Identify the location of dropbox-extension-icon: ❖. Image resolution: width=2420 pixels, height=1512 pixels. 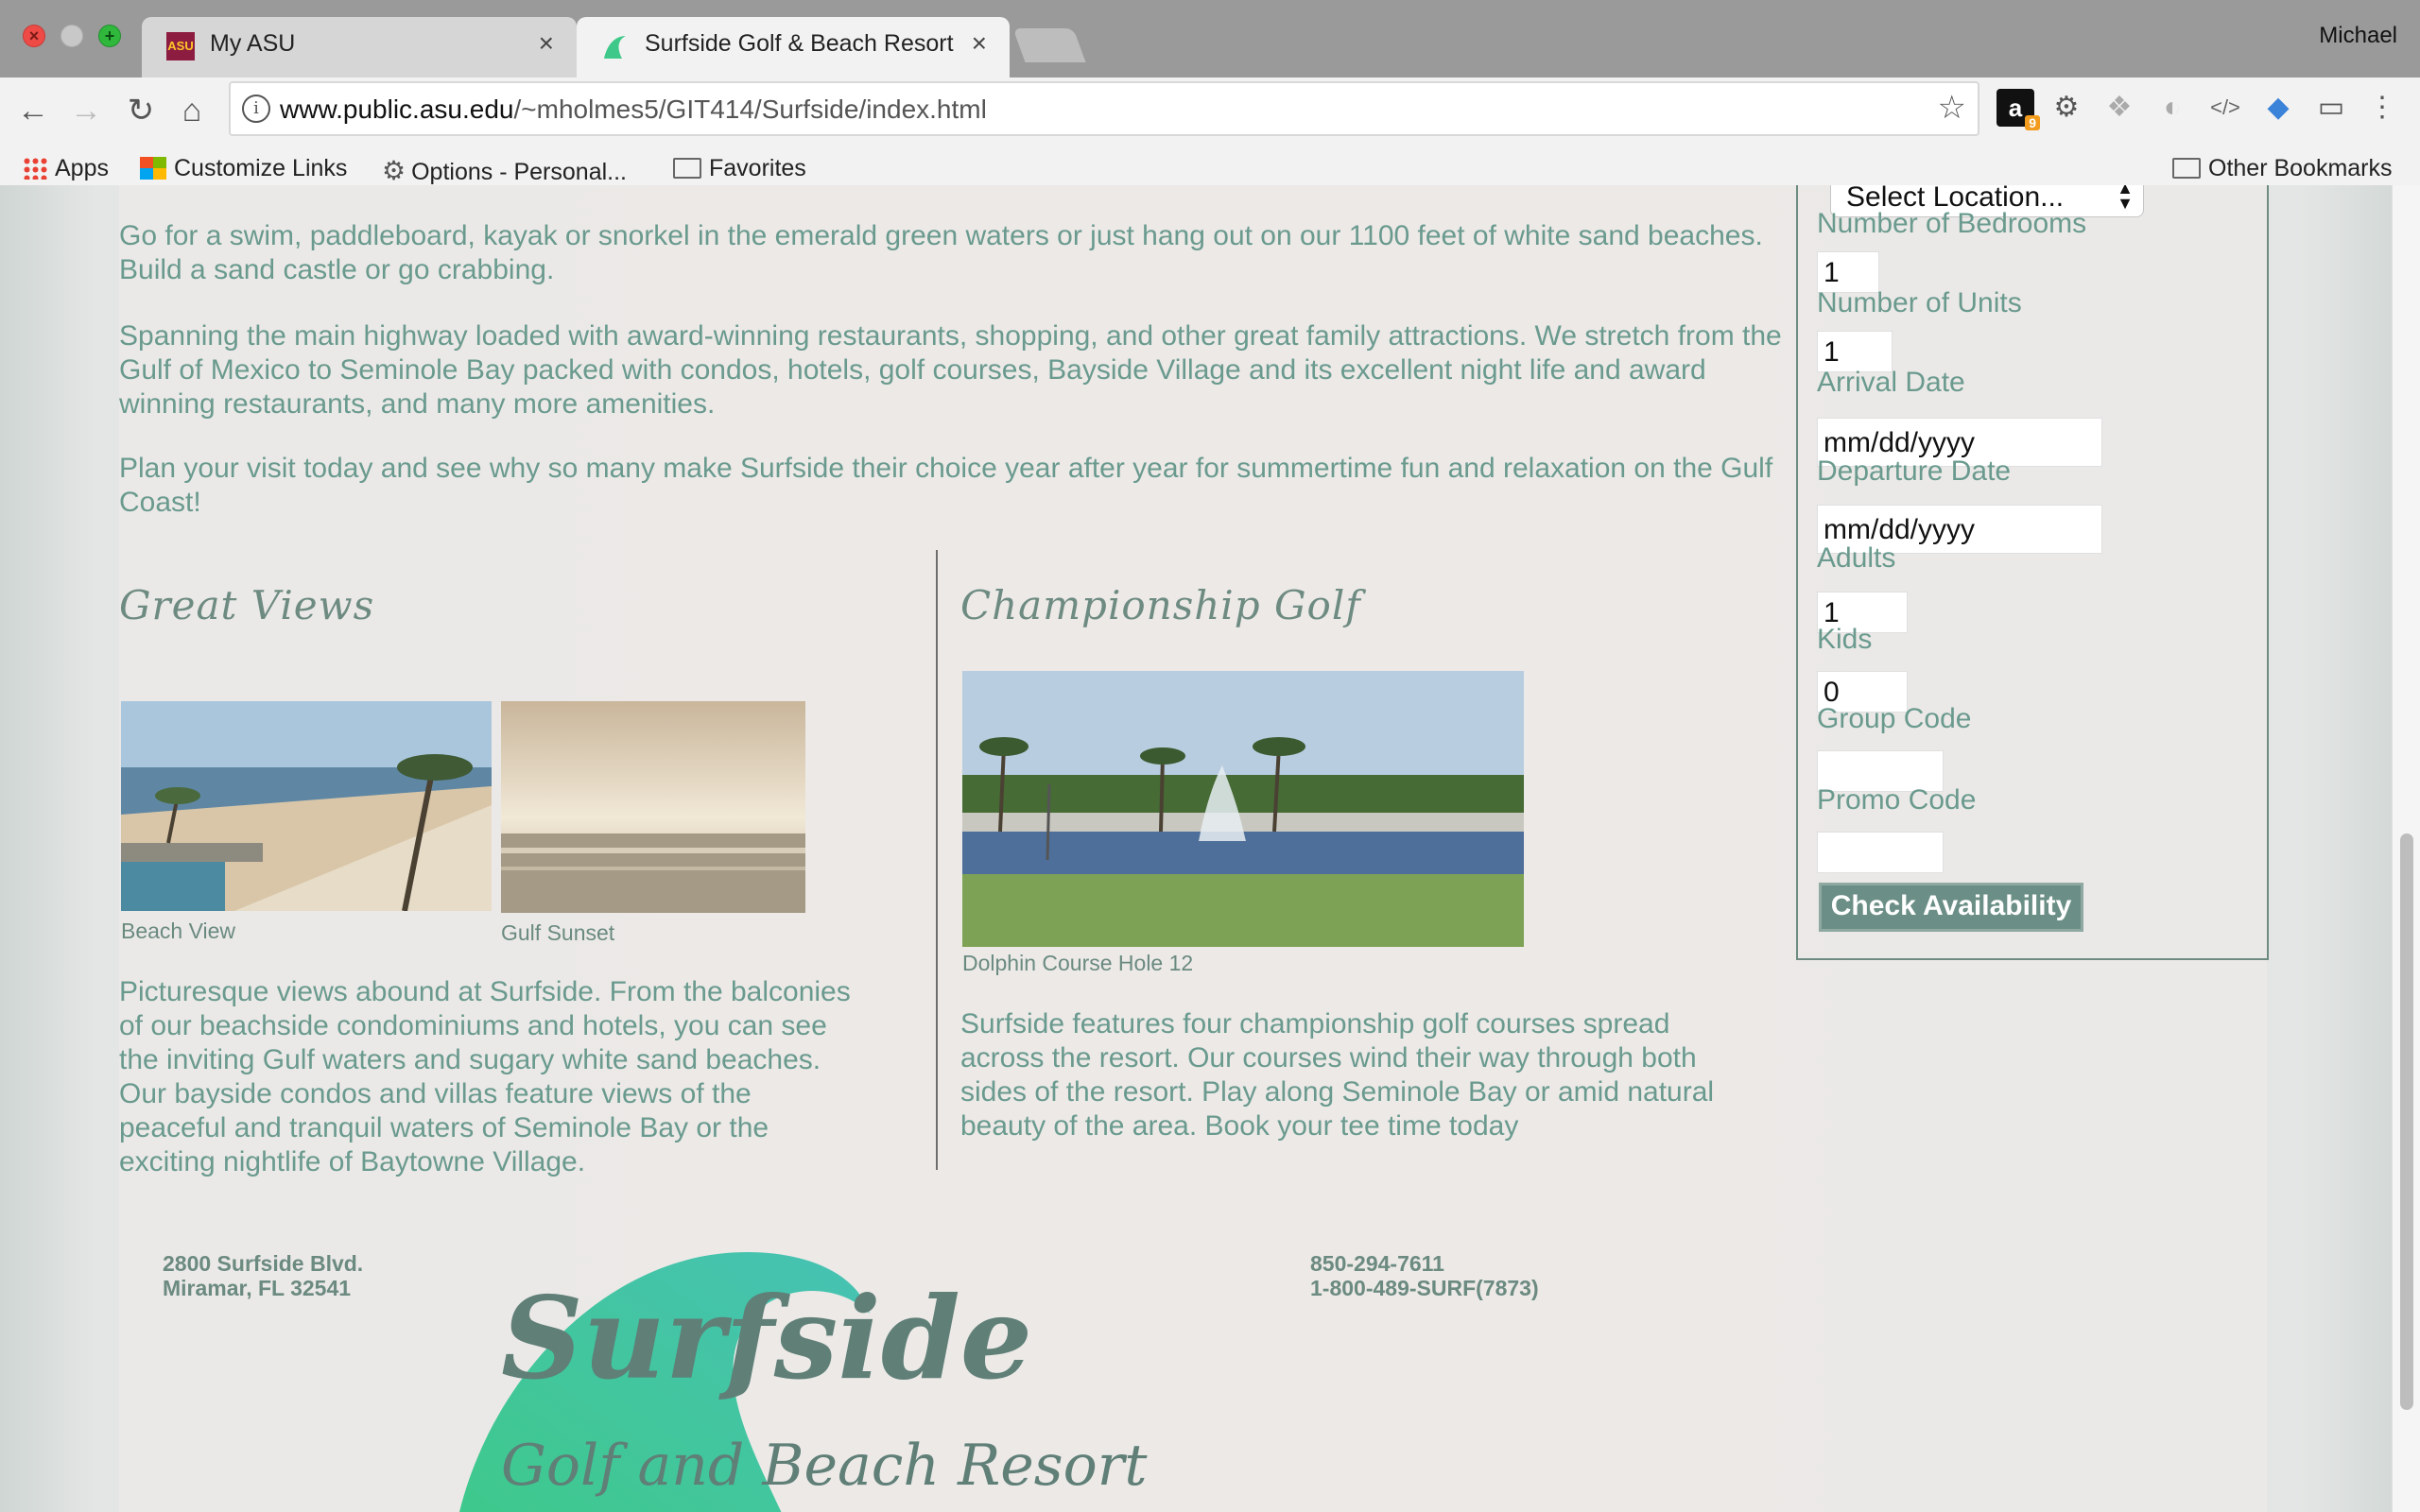
(2119, 108).